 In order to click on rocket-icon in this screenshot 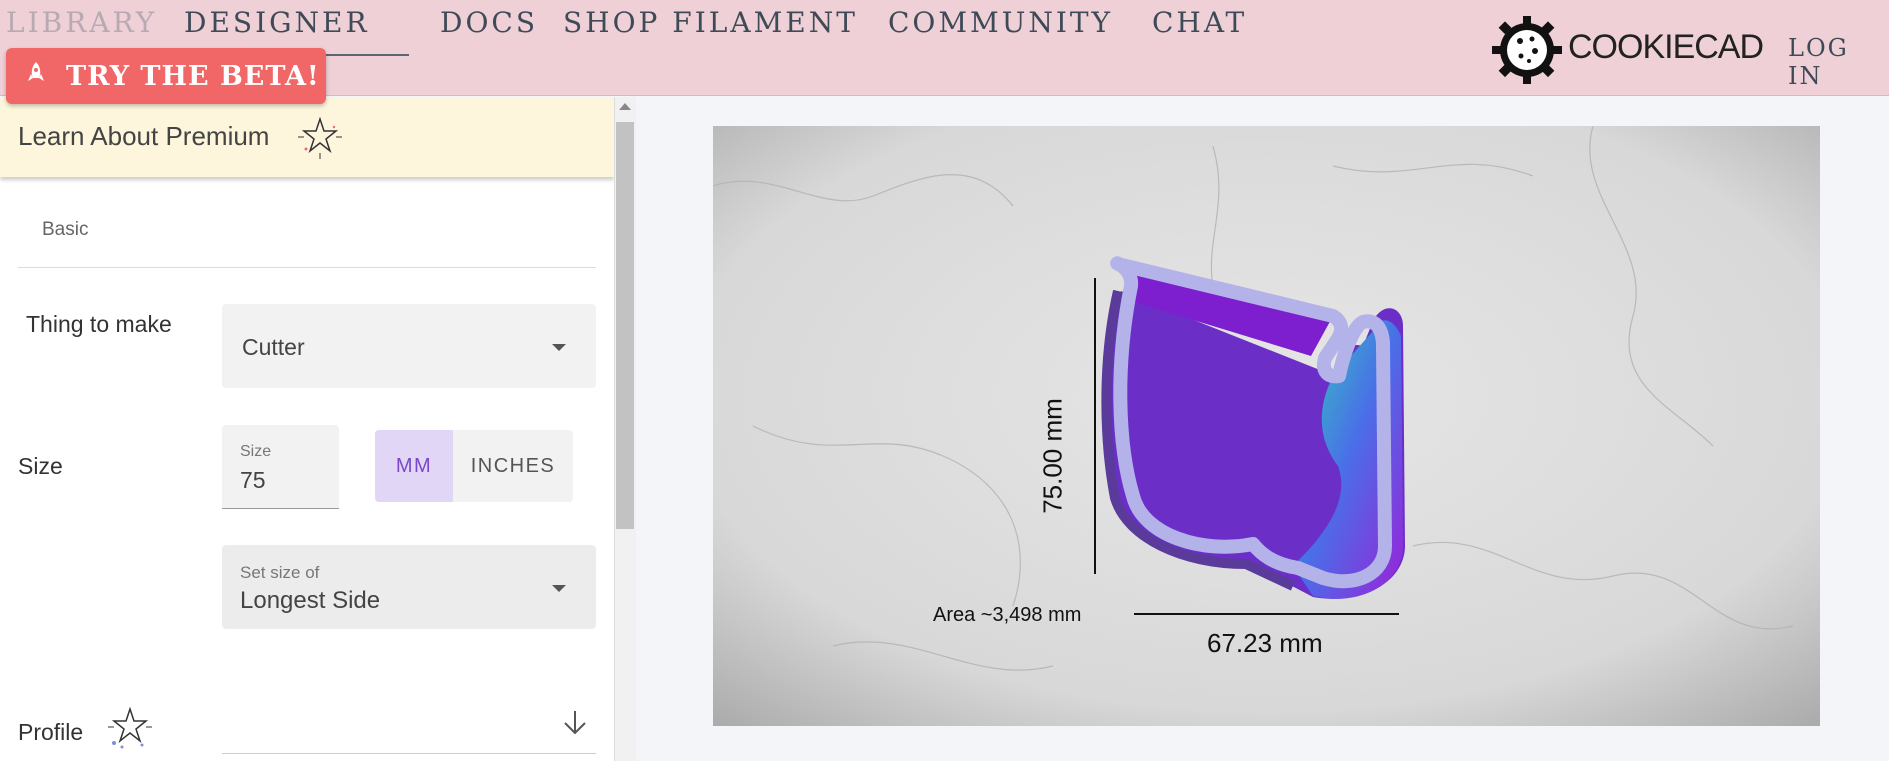, I will do `click(36, 76)`.